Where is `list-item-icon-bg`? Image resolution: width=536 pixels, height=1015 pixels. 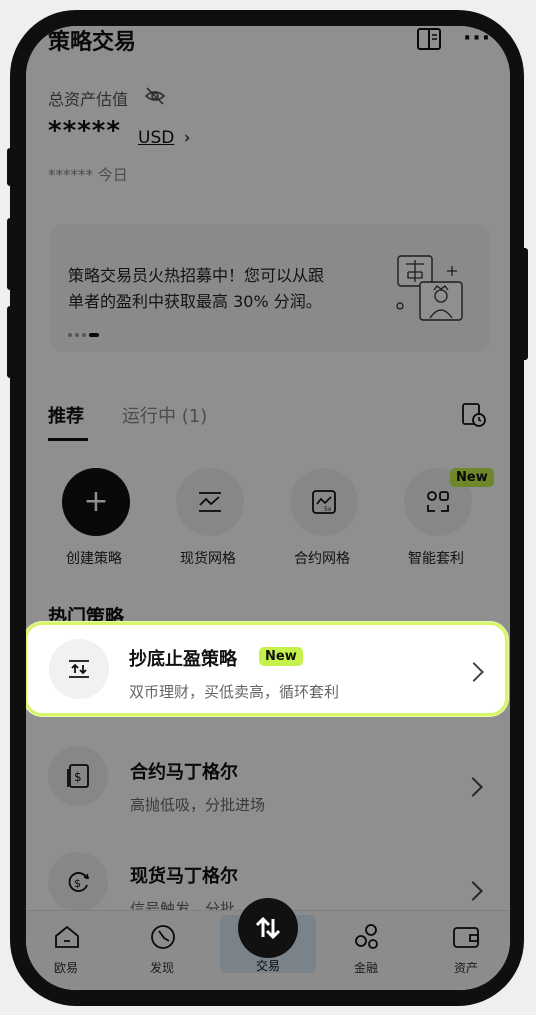 list-item-icon-bg is located at coordinates (79, 669).